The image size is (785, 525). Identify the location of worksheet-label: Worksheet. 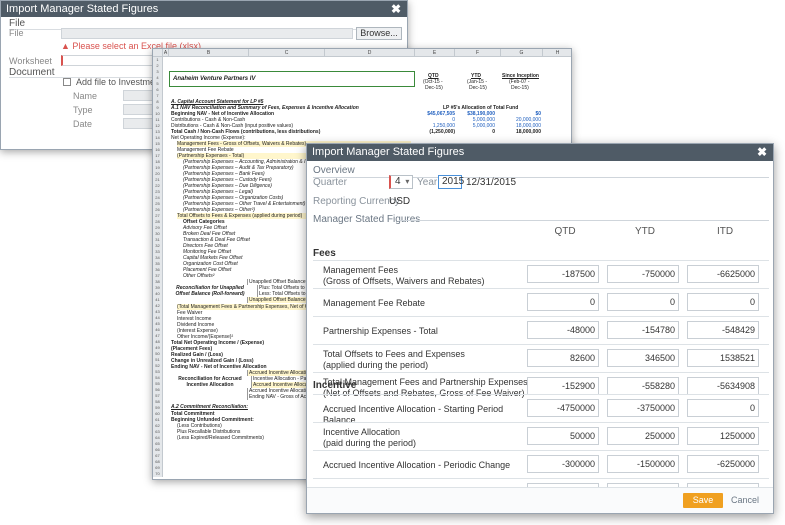
(30, 61).